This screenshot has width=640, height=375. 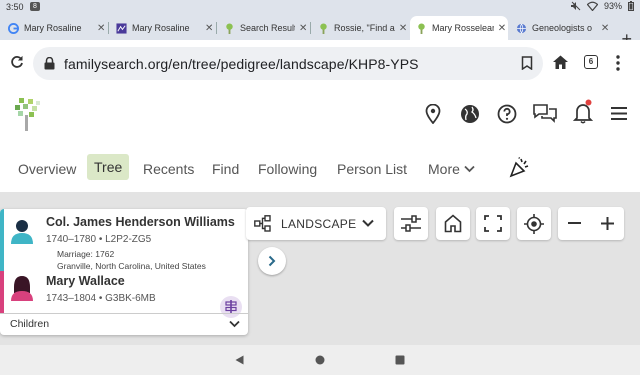 I want to click on children-label: Children, so click(x=30, y=324).